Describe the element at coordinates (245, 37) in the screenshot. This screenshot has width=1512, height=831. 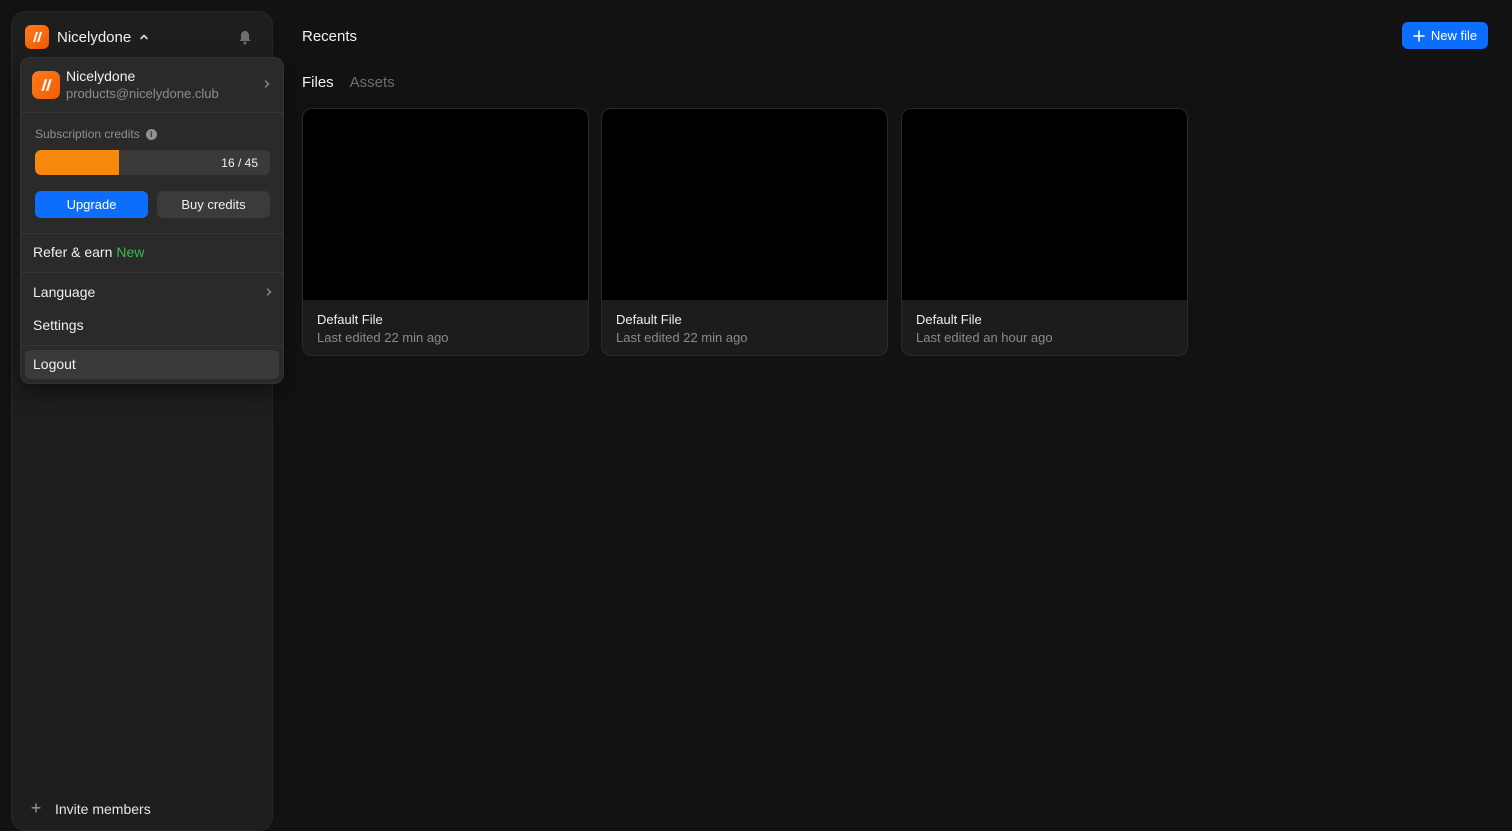
I see `bell-icon` at that location.